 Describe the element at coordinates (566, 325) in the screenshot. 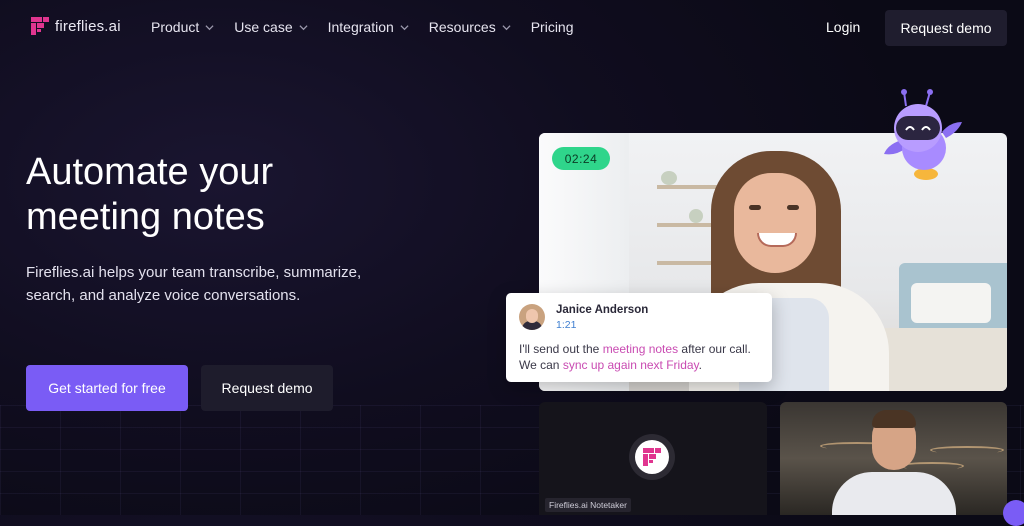

I see `transcript-timestamp: 1:21` at that location.